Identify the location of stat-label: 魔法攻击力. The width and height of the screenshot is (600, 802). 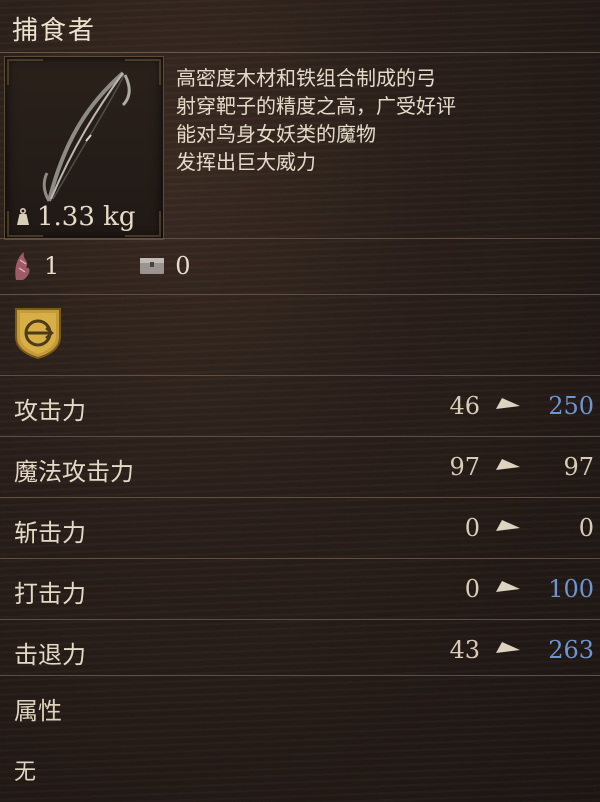
(74, 472).